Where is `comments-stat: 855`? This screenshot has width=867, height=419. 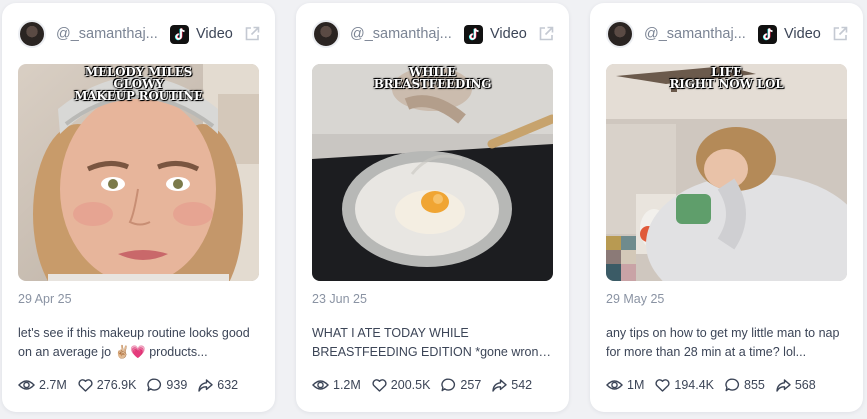
comments-stat: 855 is located at coordinates (745, 385).